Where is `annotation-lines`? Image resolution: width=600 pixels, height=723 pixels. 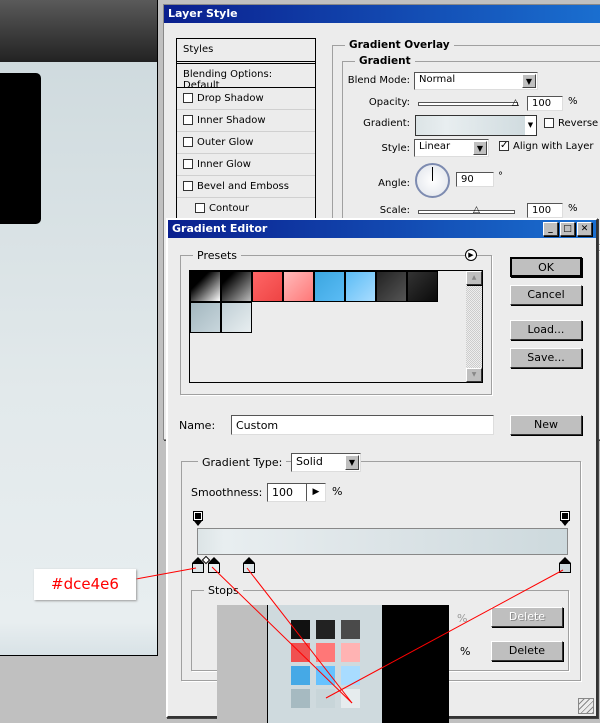 annotation-lines is located at coordinates (349, 635).